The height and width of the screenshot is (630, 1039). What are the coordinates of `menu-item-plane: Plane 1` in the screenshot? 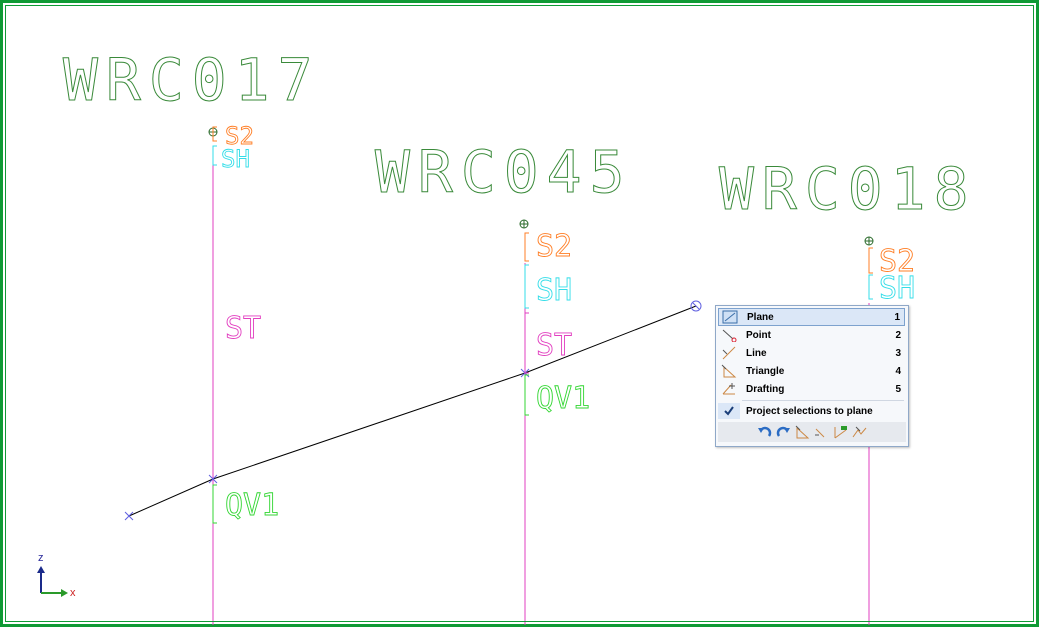 It's located at (811, 317).